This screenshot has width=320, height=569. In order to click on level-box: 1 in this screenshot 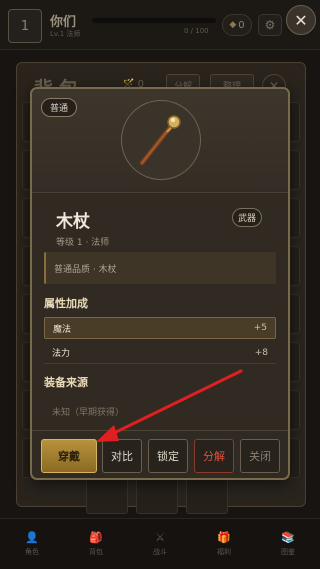, I will do `click(25, 26)`.